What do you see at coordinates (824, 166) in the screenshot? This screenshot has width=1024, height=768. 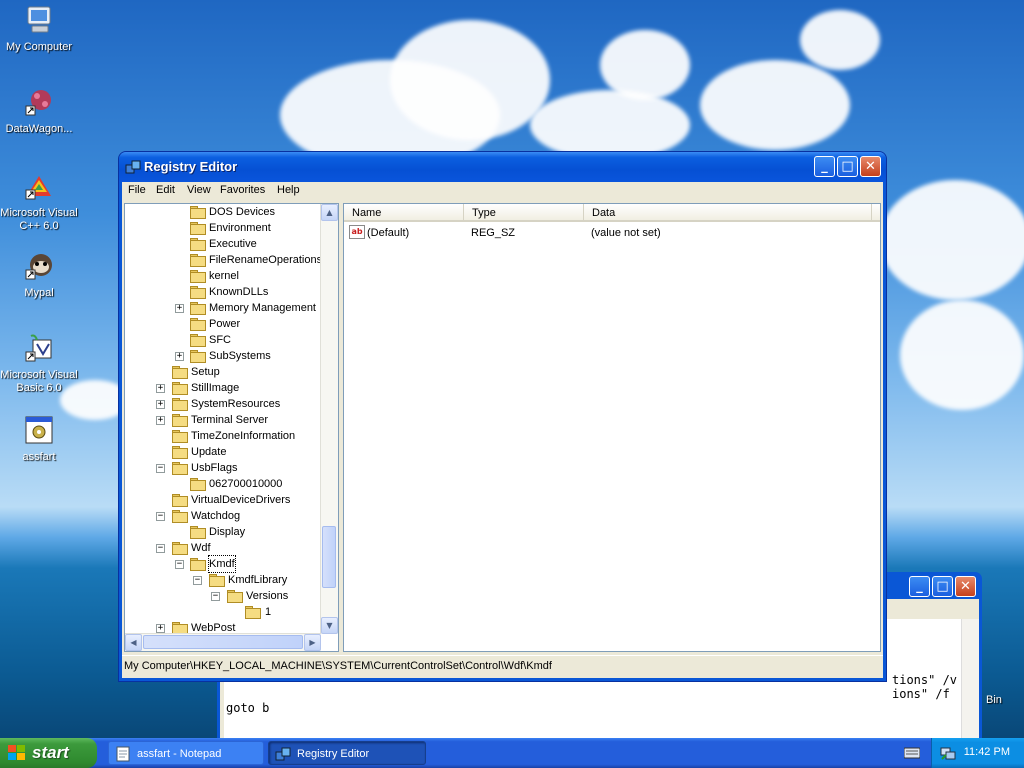 I see `minimize-button: _` at bounding box center [824, 166].